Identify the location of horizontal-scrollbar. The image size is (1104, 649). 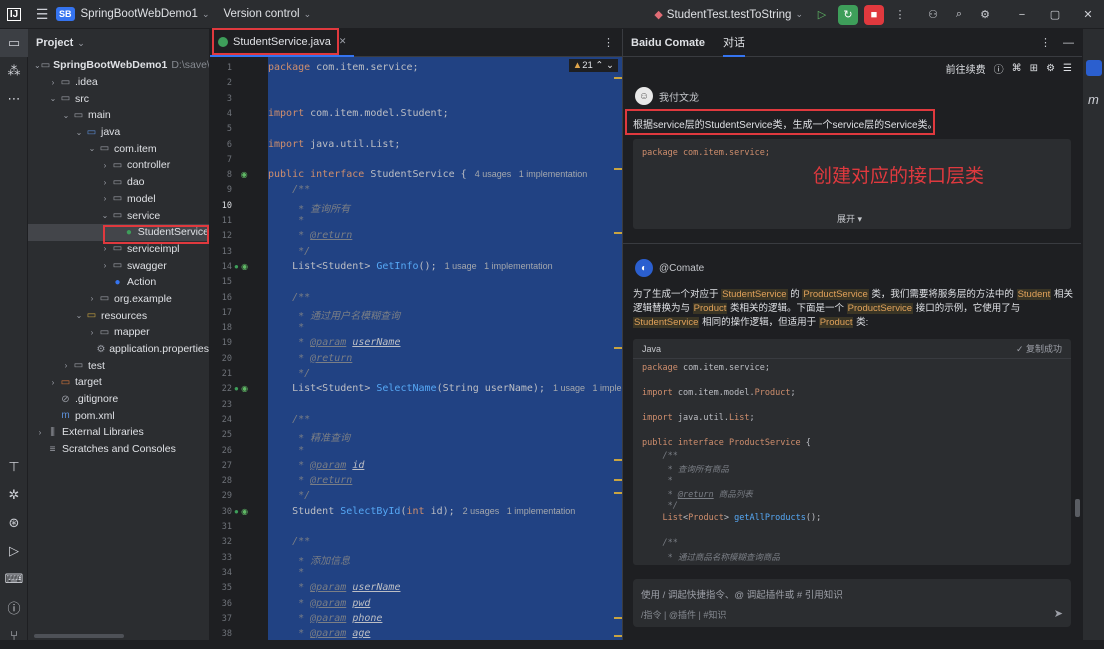
(79, 636).